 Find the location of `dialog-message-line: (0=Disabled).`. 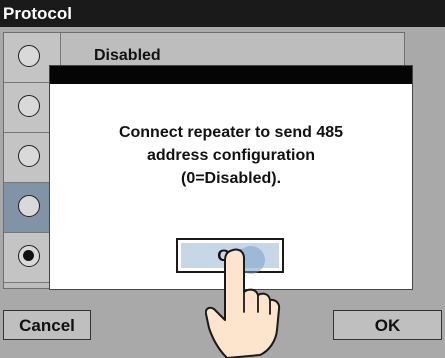

dialog-message-line: (0=Disabled). is located at coordinates (231, 178).